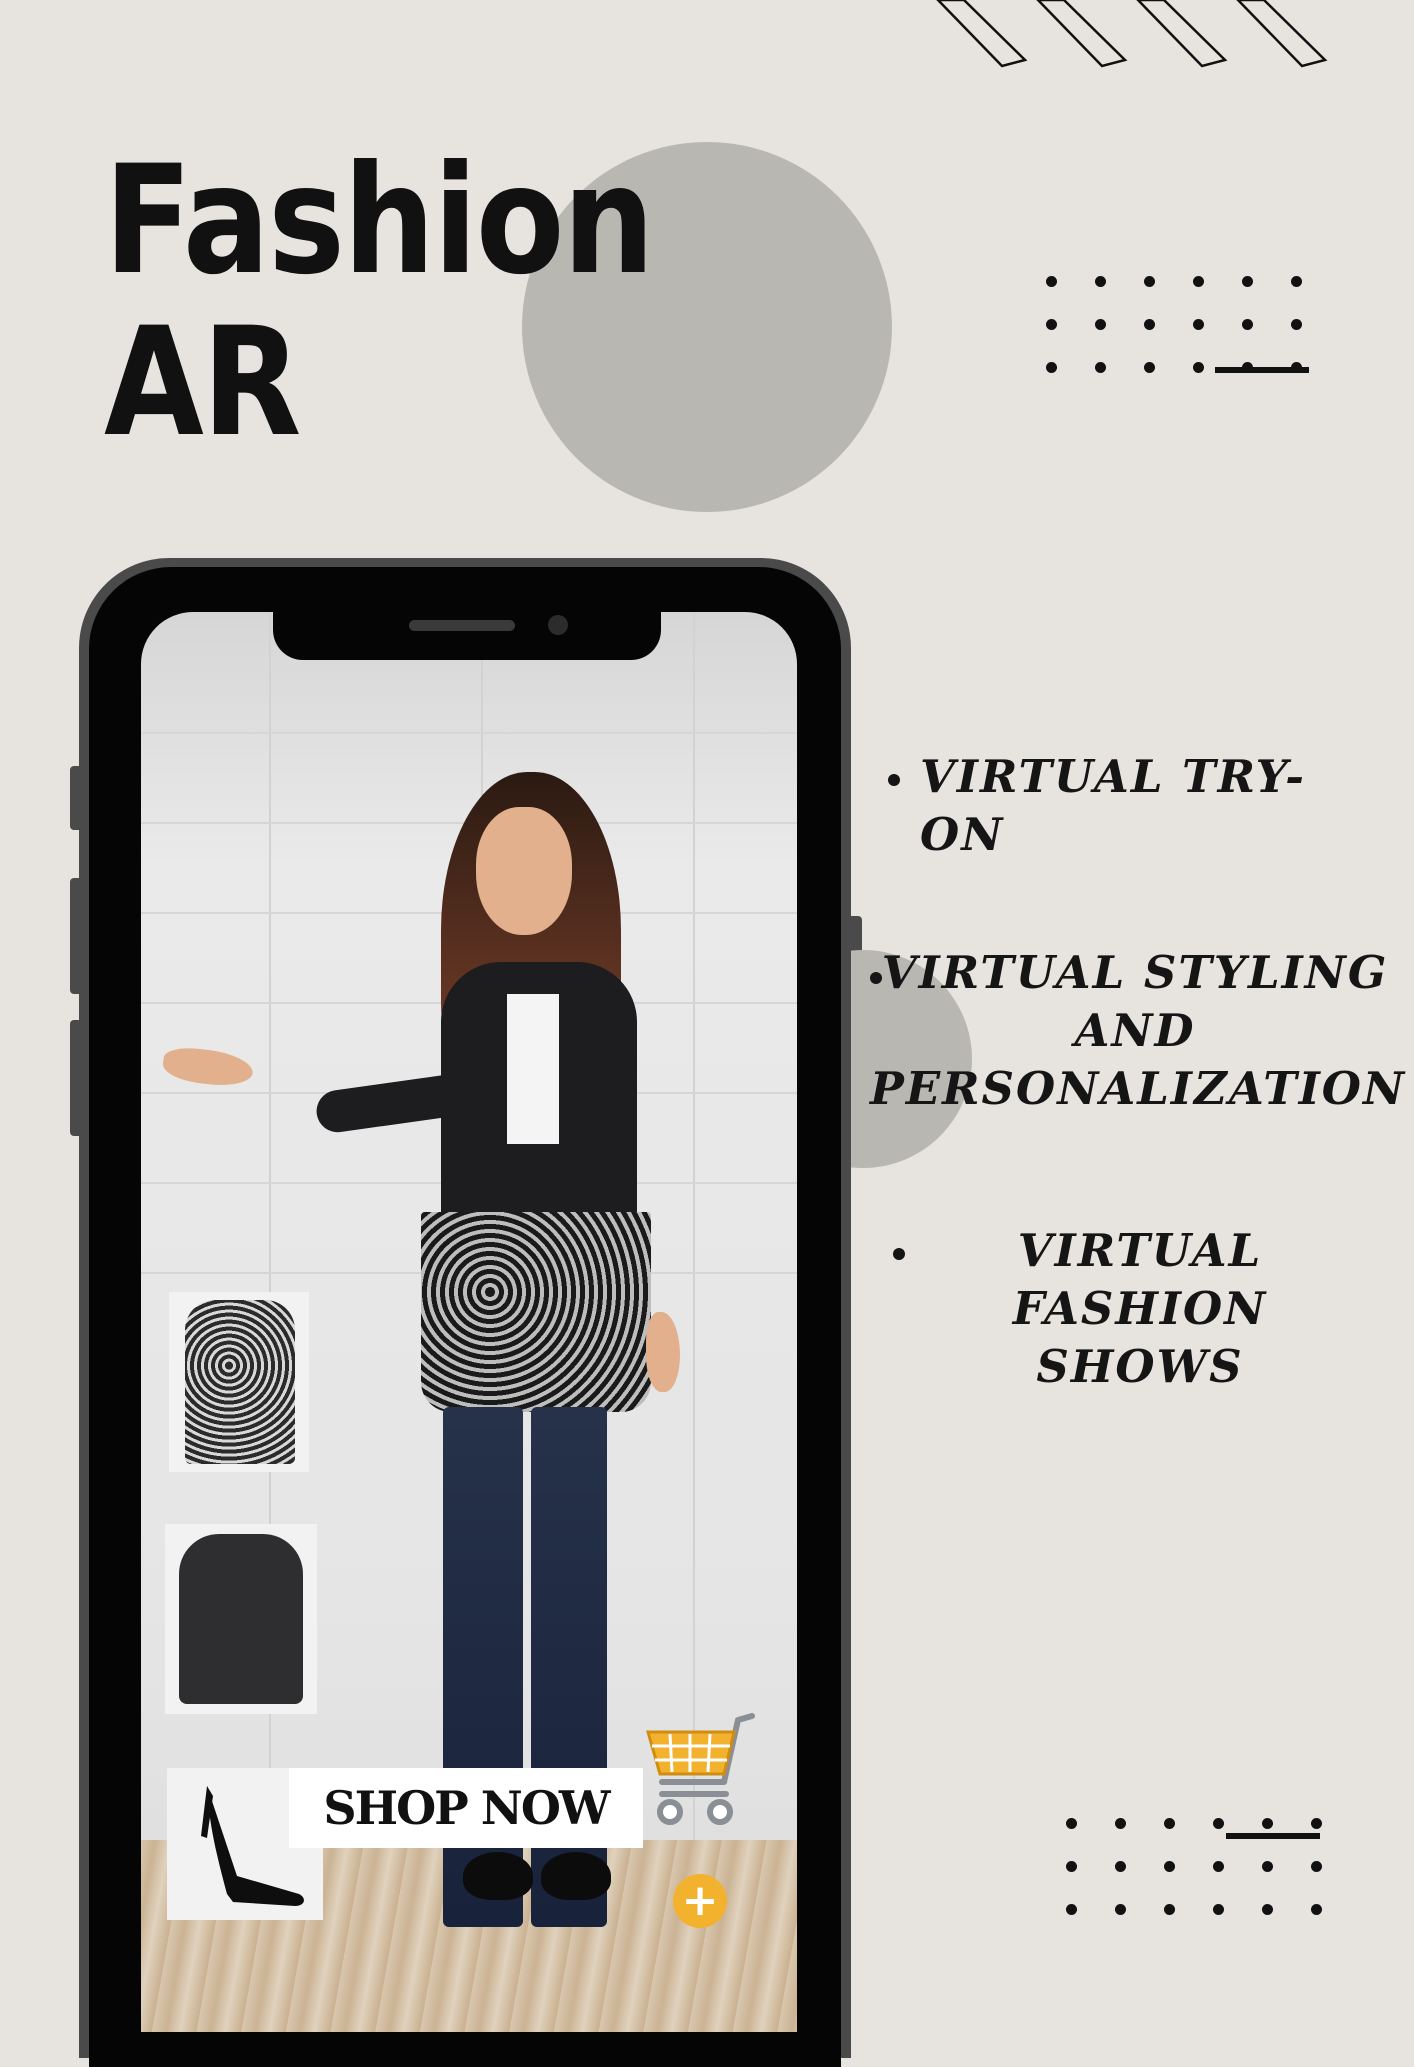 Image resolution: width=1414 pixels, height=2067 pixels. What do you see at coordinates (1273, 1836) in the screenshot?
I see `dash-line-bottom` at bounding box center [1273, 1836].